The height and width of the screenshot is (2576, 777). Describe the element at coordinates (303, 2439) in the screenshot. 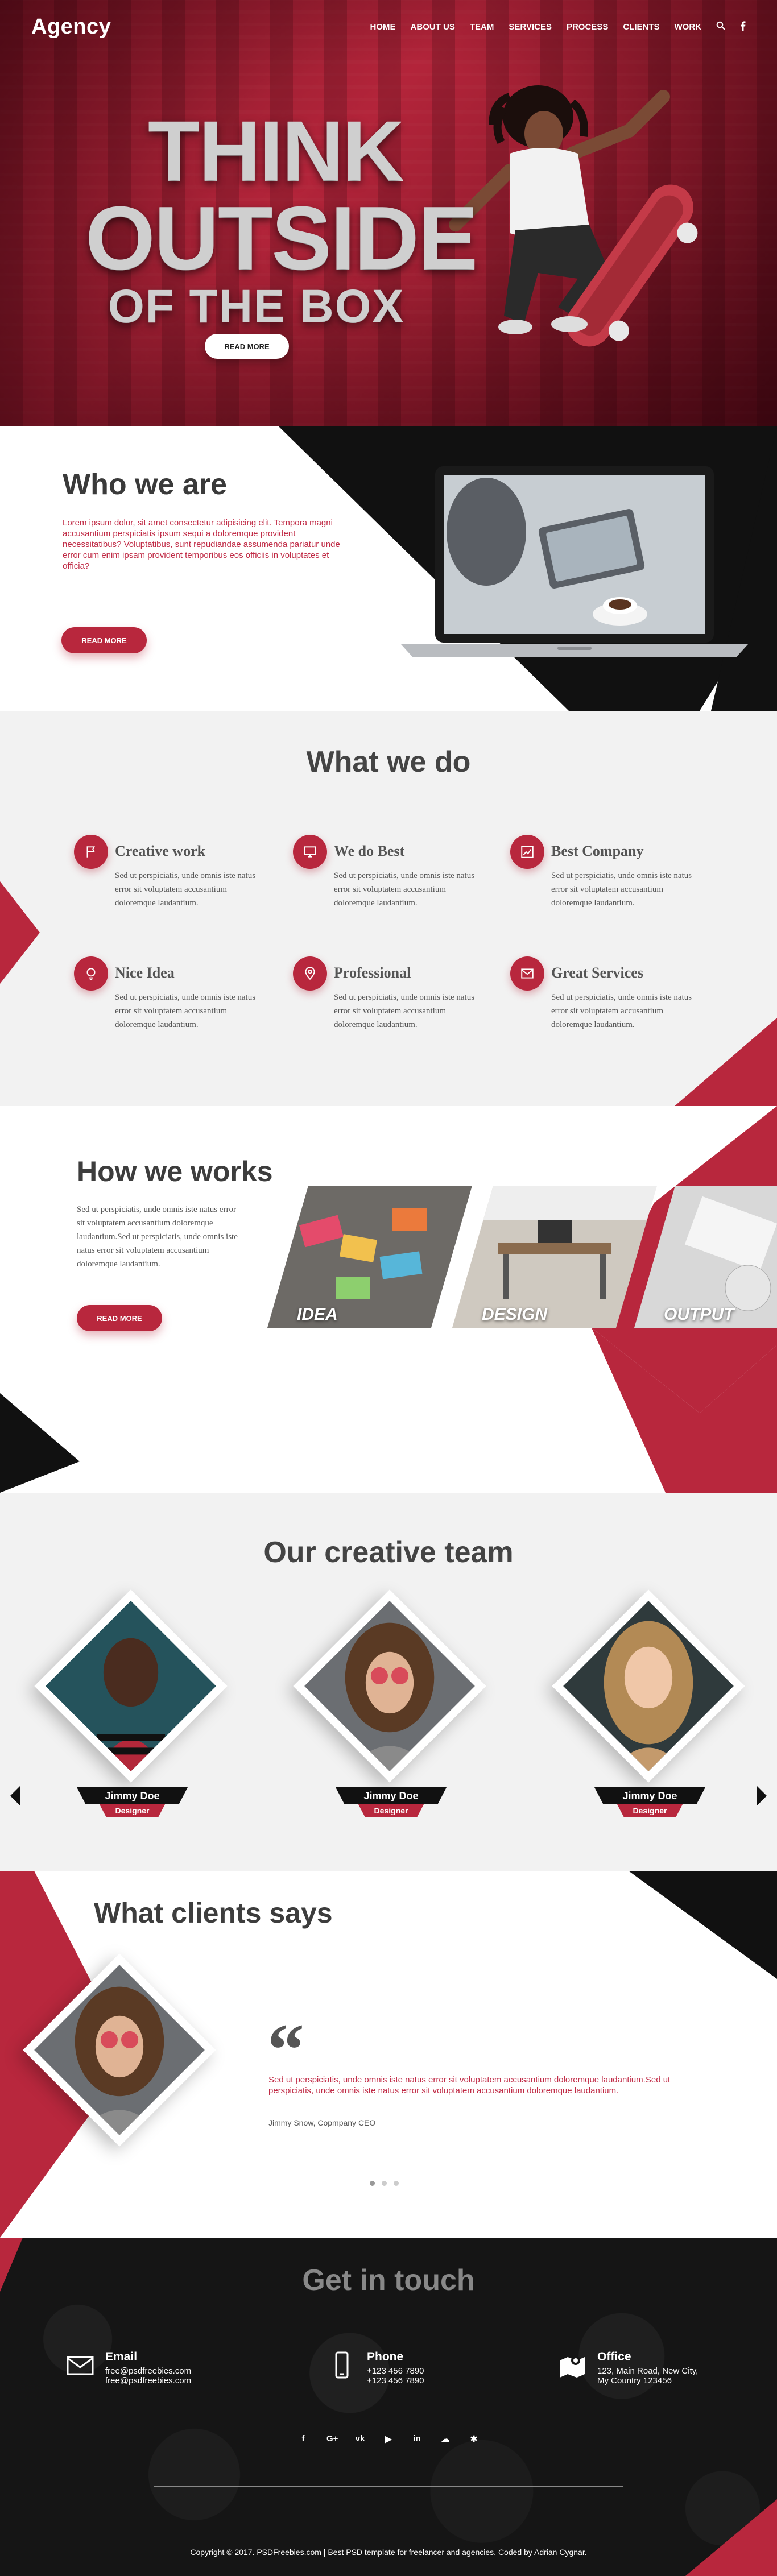

I see `facebook-icon: f` at that location.